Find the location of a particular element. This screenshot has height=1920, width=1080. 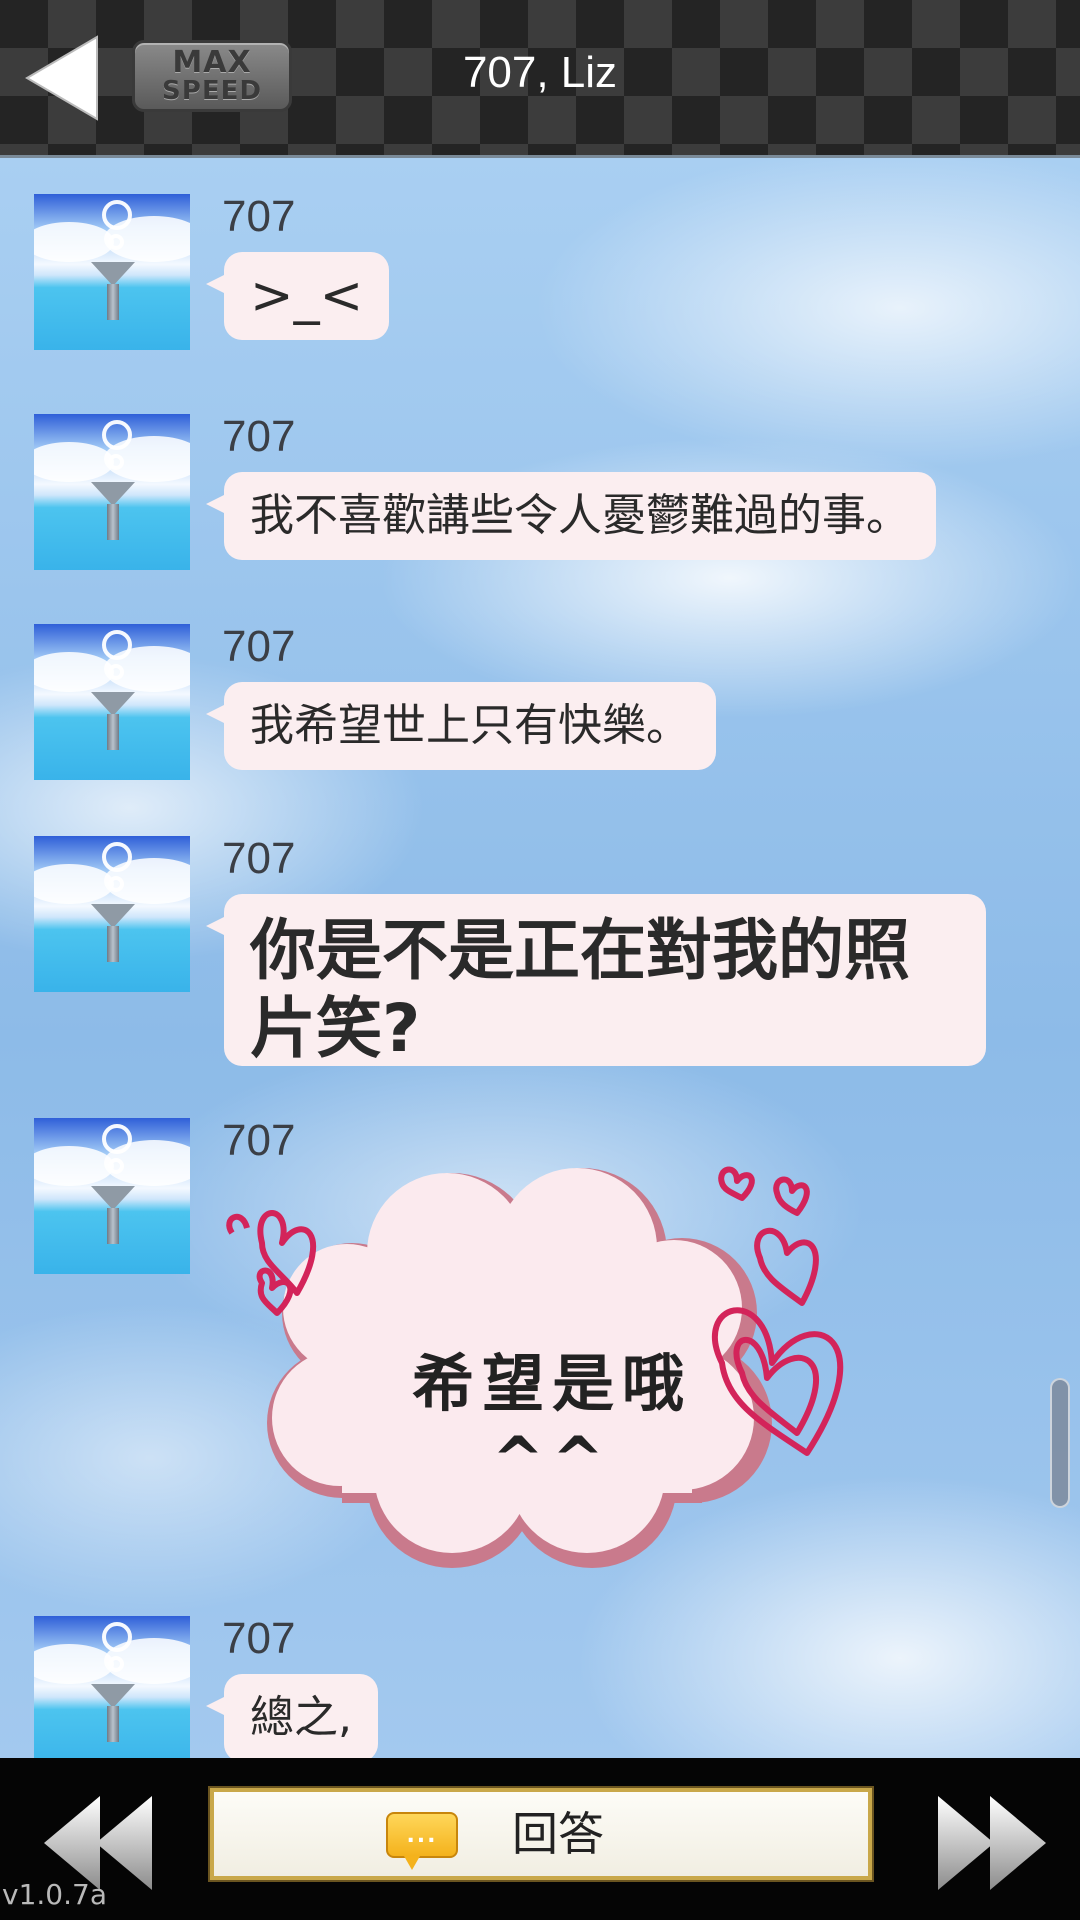

reply-button: ... 回答 is located at coordinates (541, 1834).